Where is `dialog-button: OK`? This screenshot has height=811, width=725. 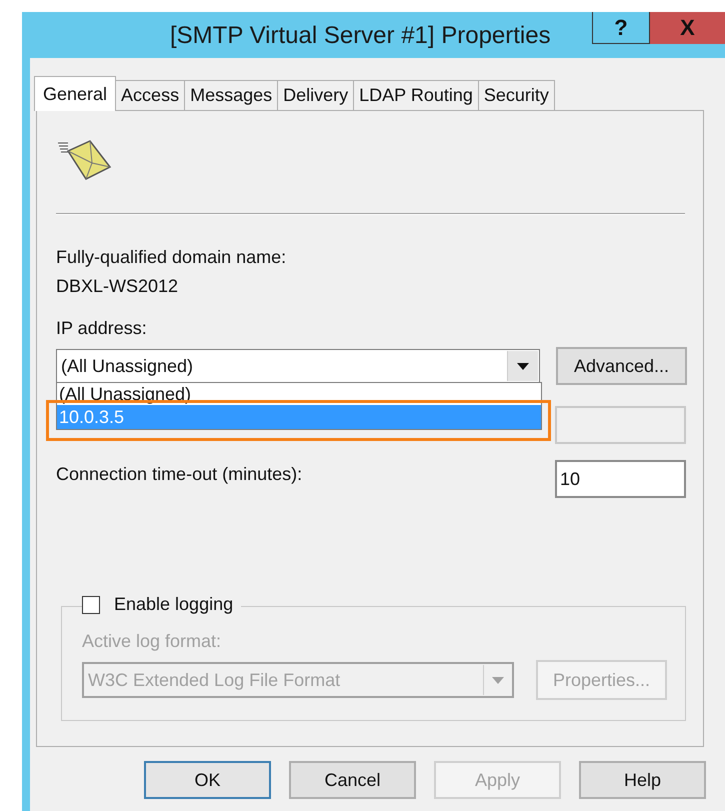
dialog-button: OK is located at coordinates (207, 780).